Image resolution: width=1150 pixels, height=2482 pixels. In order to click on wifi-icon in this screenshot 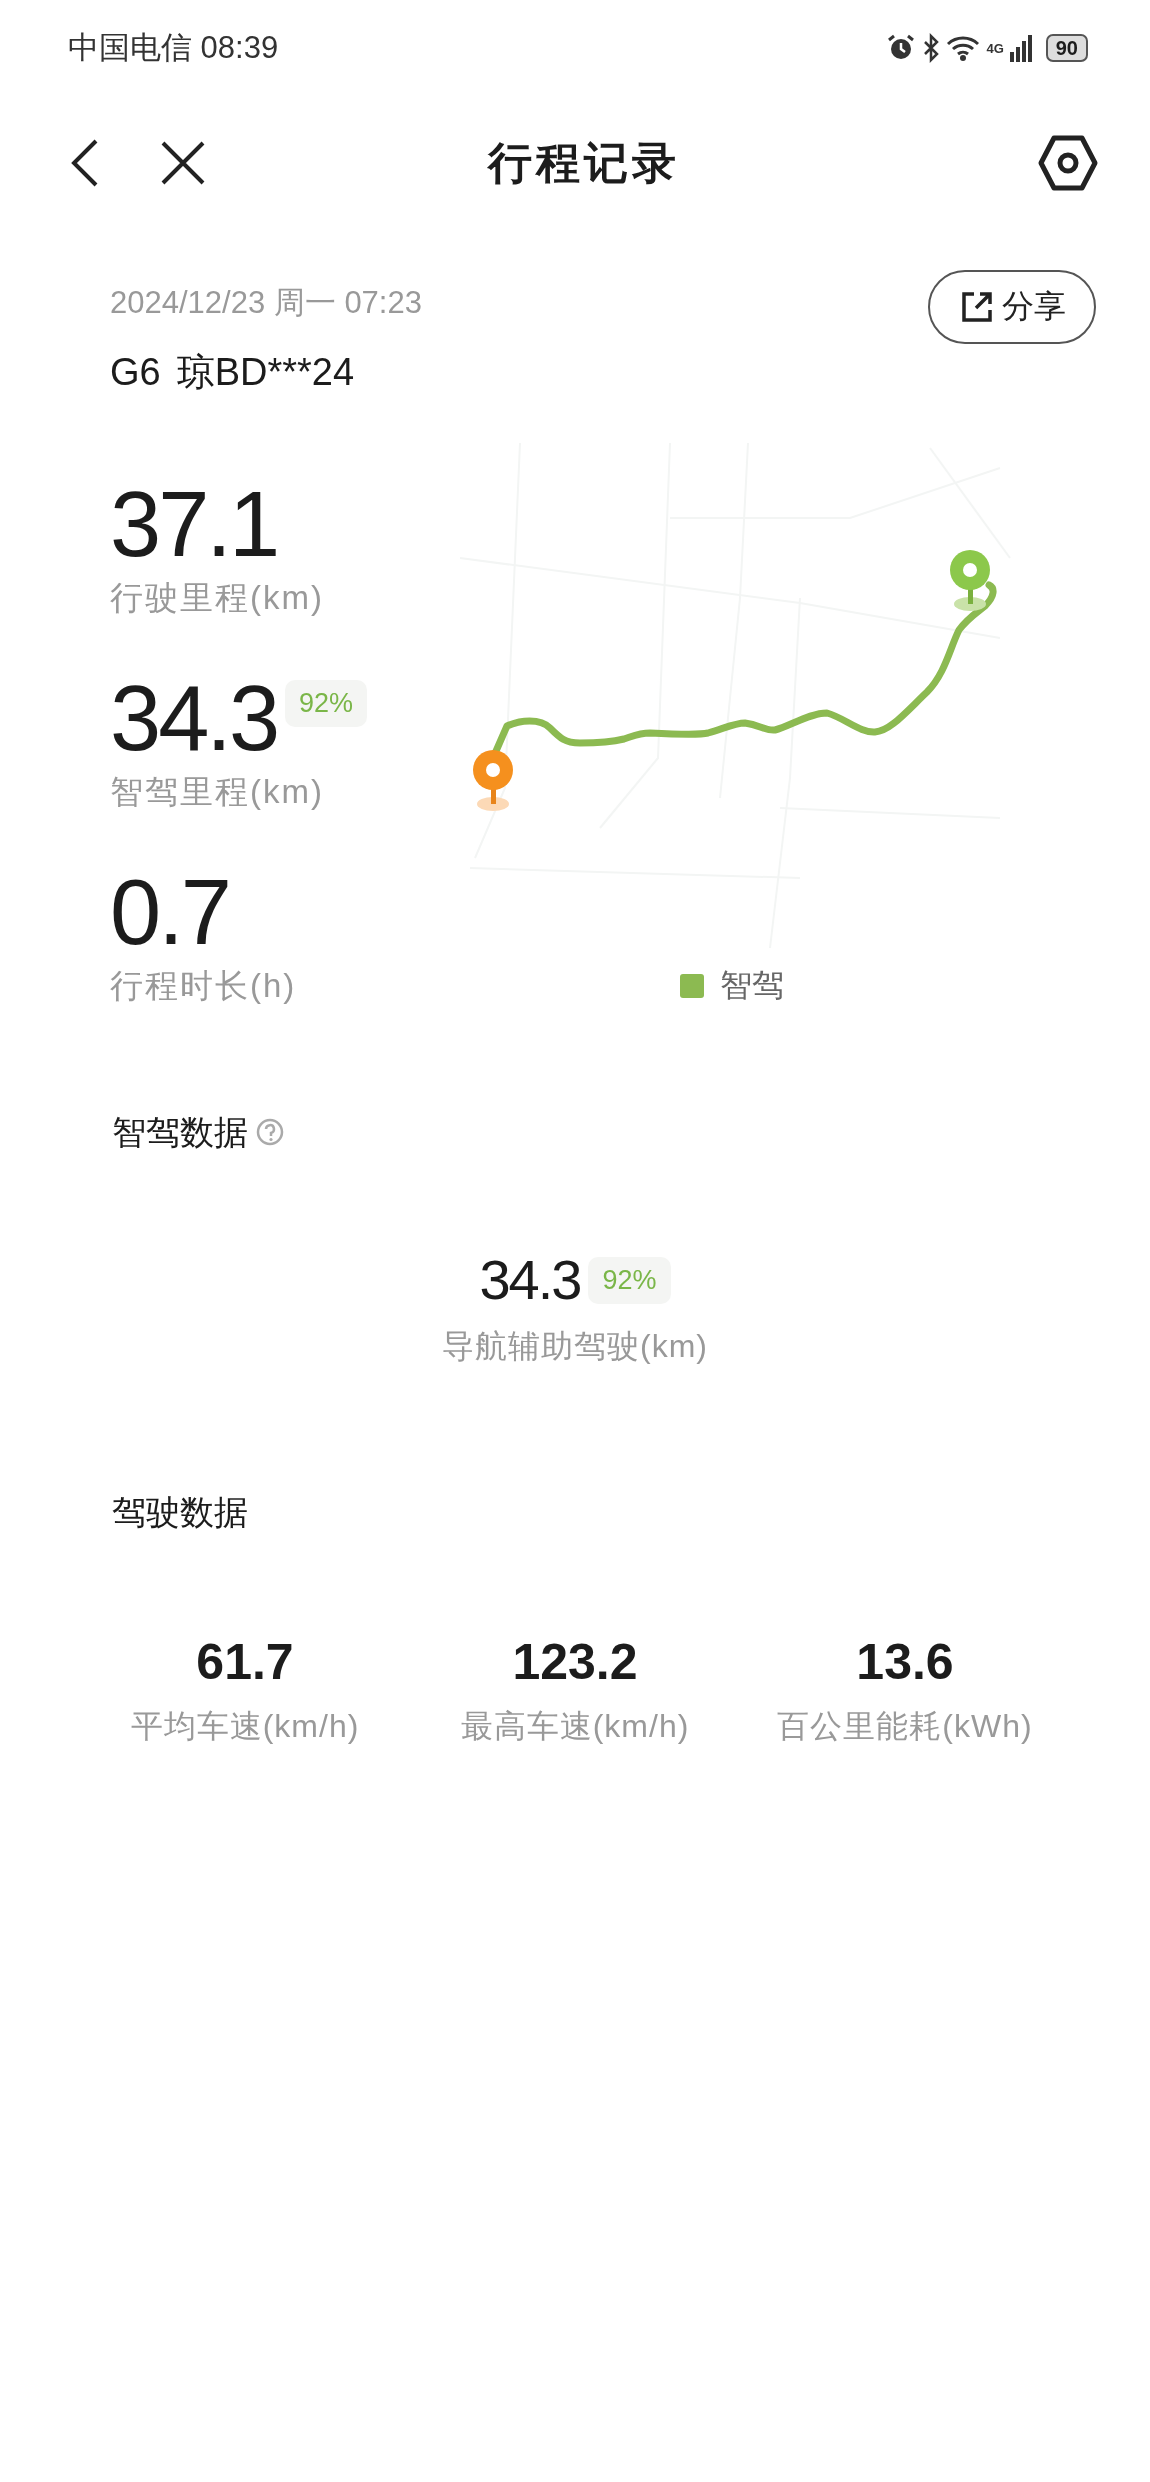, I will do `click(963, 48)`.